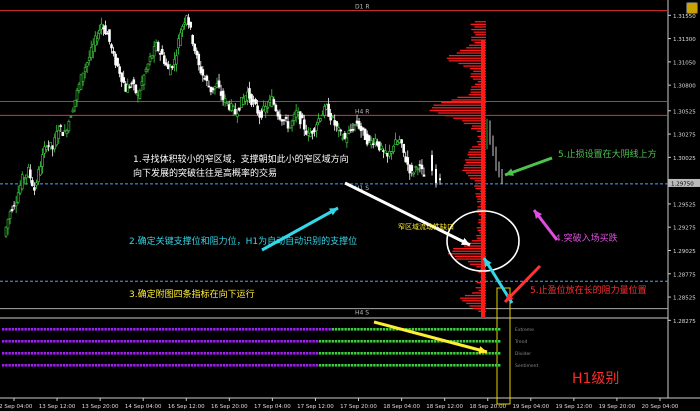 This screenshot has width=700, height=411. I want to click on settings-icon, so click(692, 8).